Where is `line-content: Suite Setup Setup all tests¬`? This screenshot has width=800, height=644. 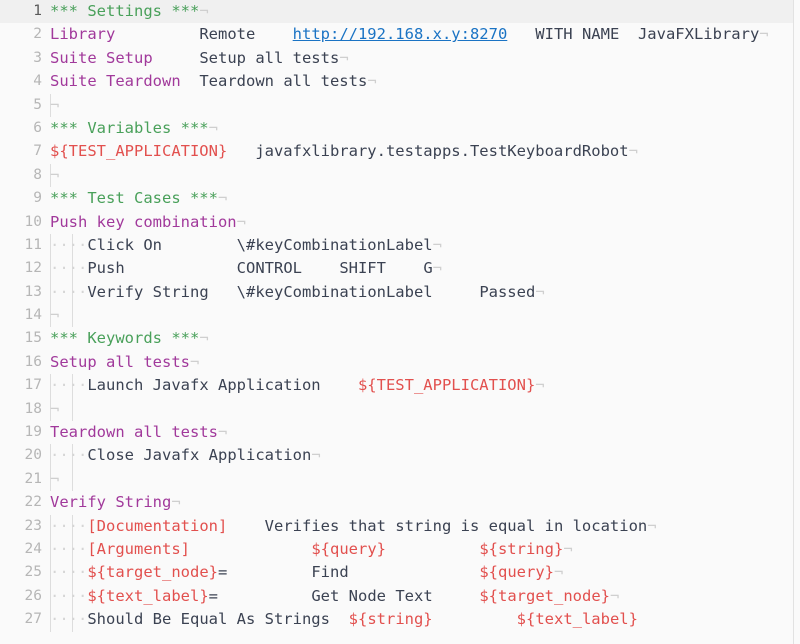 line-content: Suite Setup Setup all tests¬ is located at coordinates (199, 58).